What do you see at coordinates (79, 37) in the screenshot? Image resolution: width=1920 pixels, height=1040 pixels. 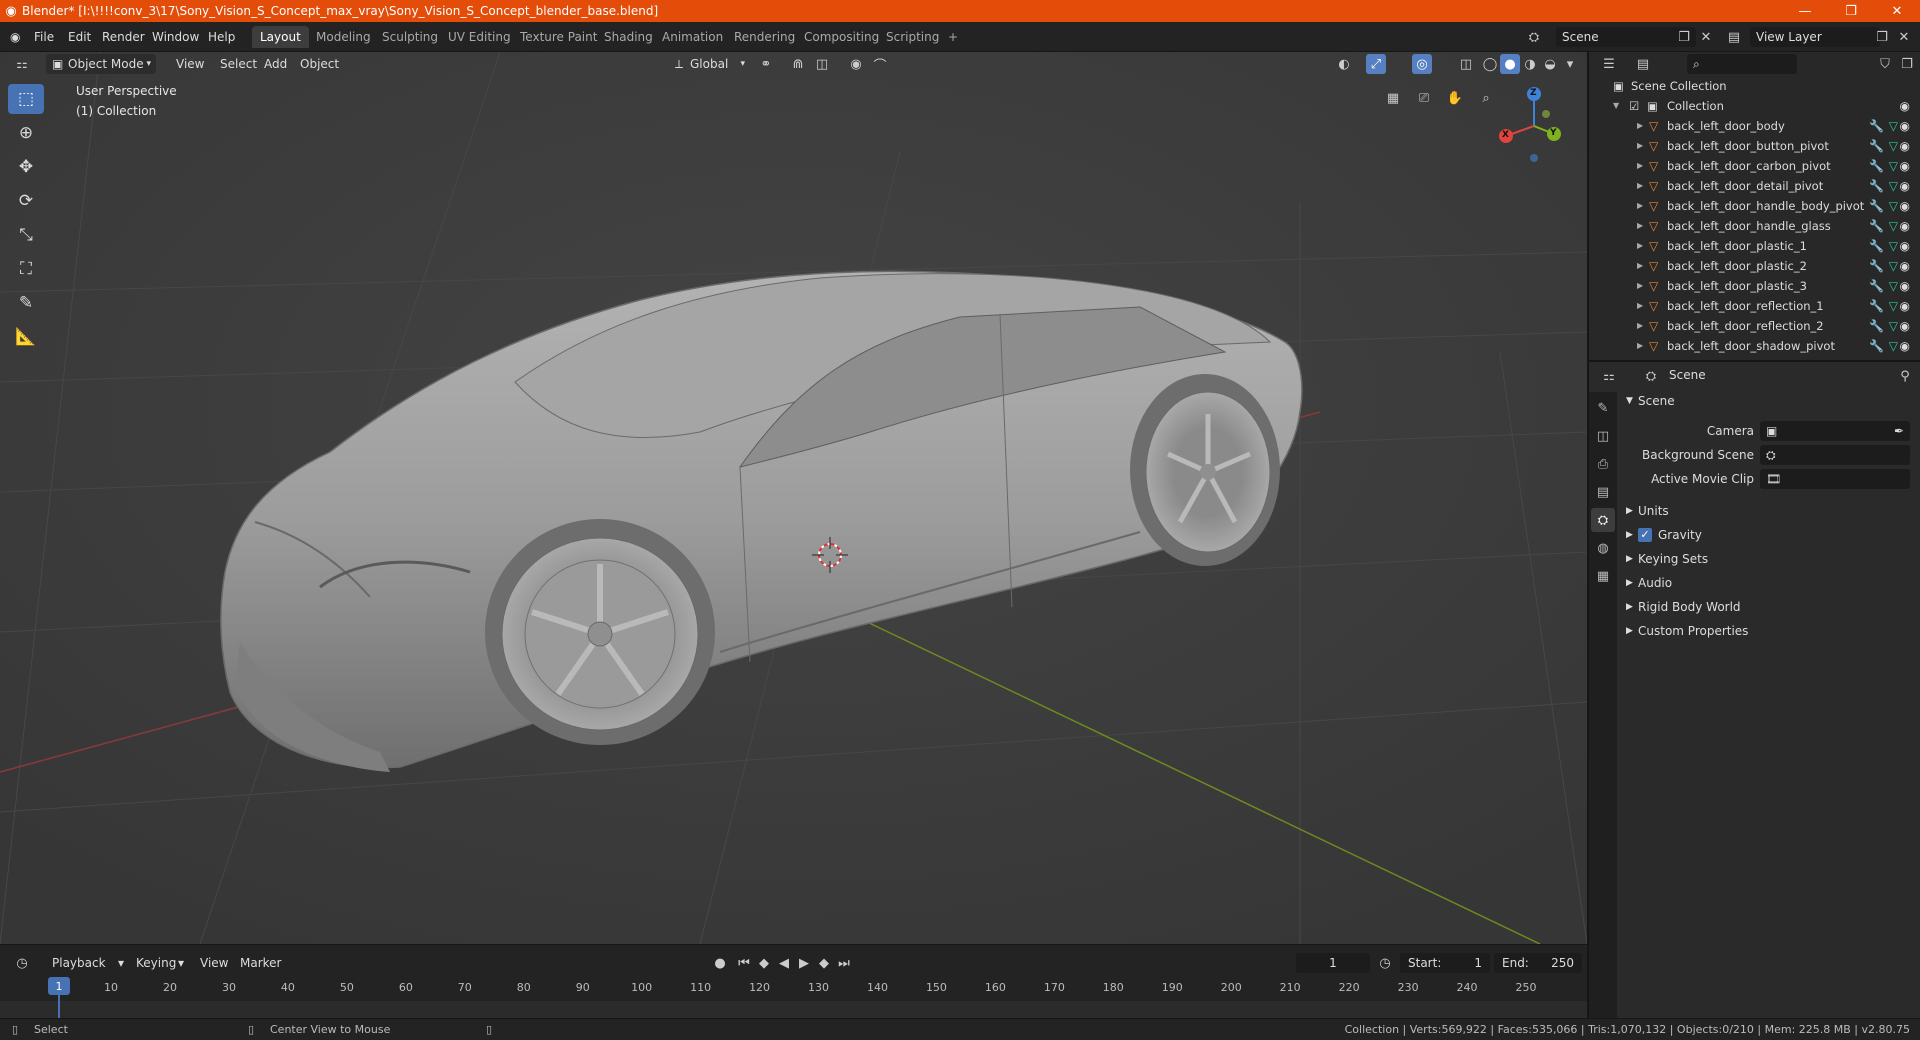 I see `menu-edit: Edit` at bounding box center [79, 37].